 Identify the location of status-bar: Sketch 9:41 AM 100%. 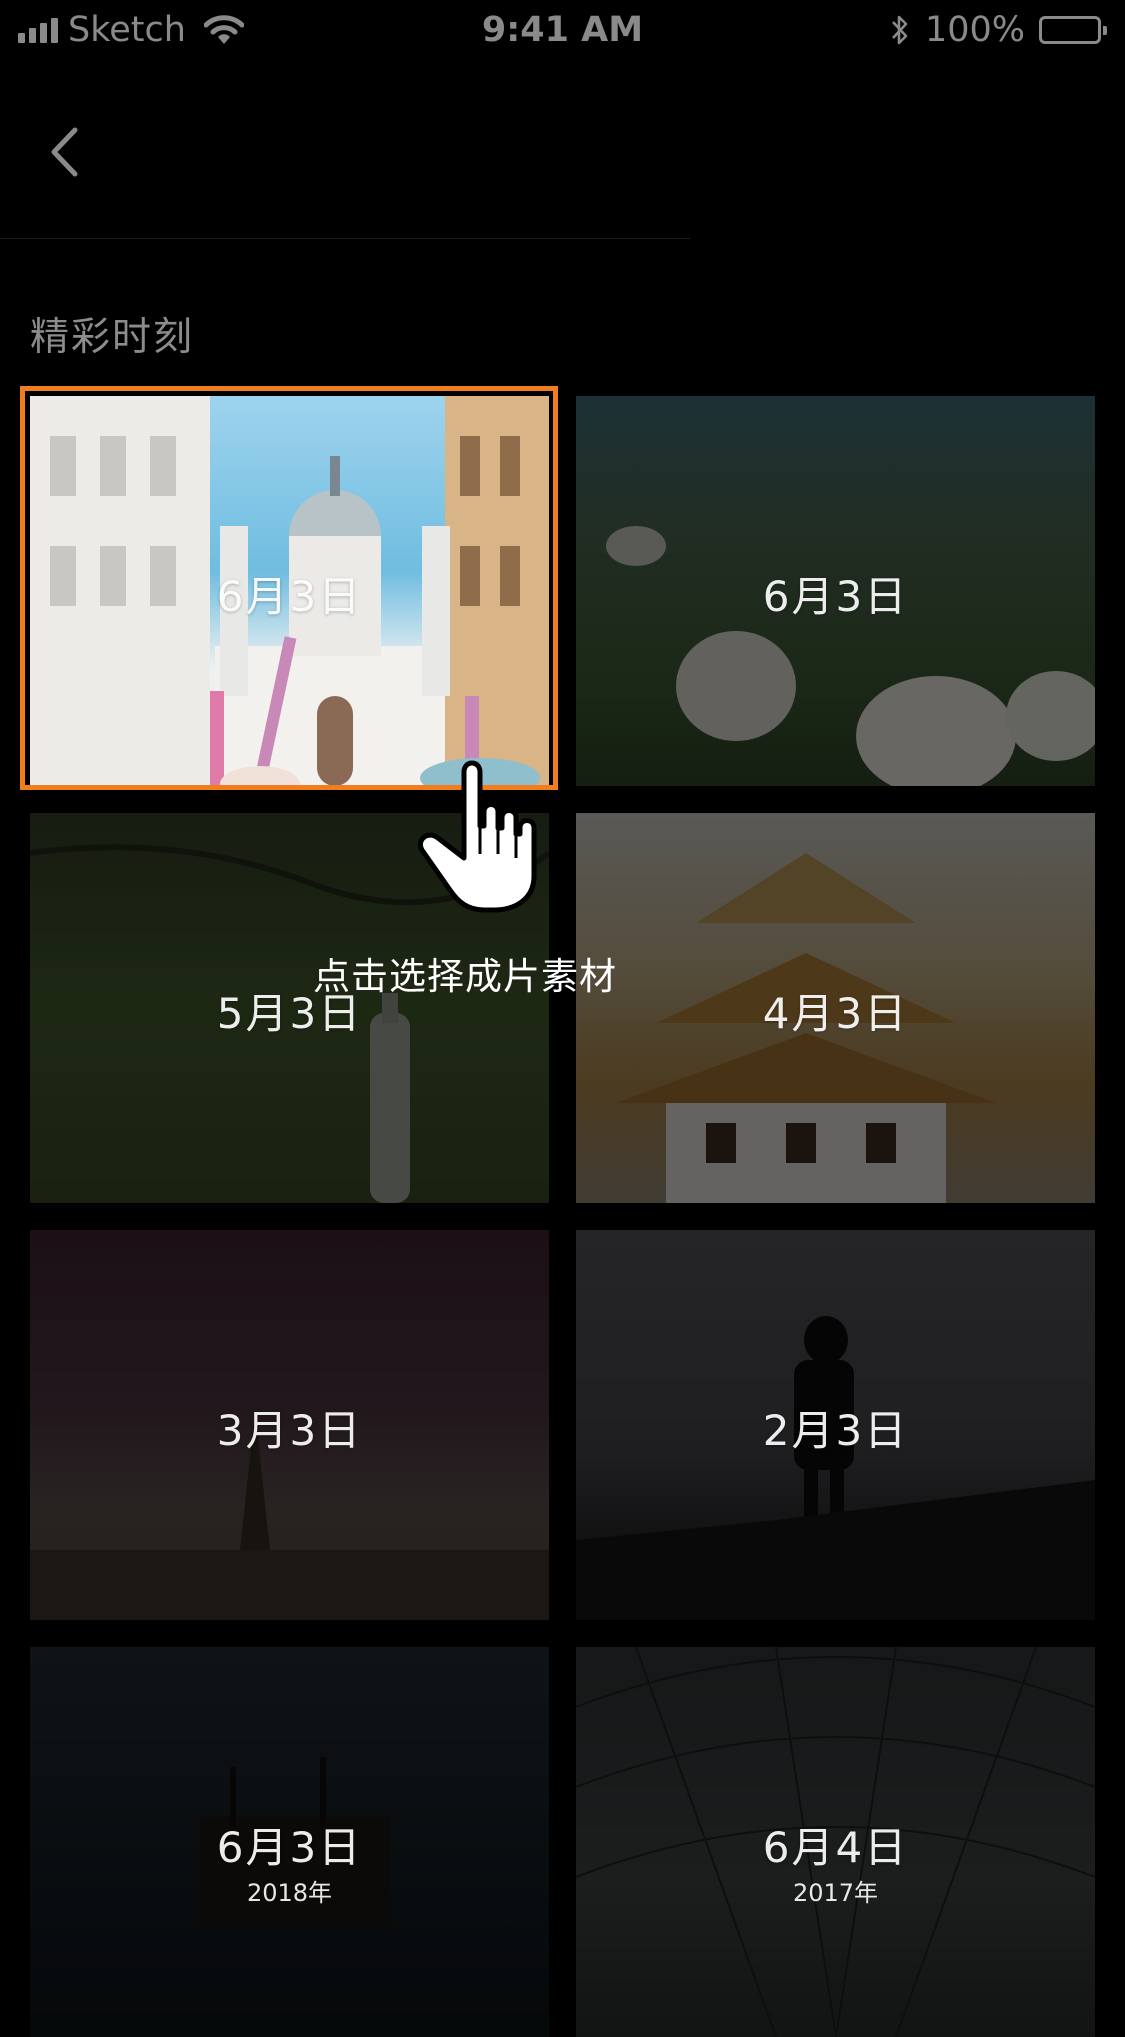
(562, 31).